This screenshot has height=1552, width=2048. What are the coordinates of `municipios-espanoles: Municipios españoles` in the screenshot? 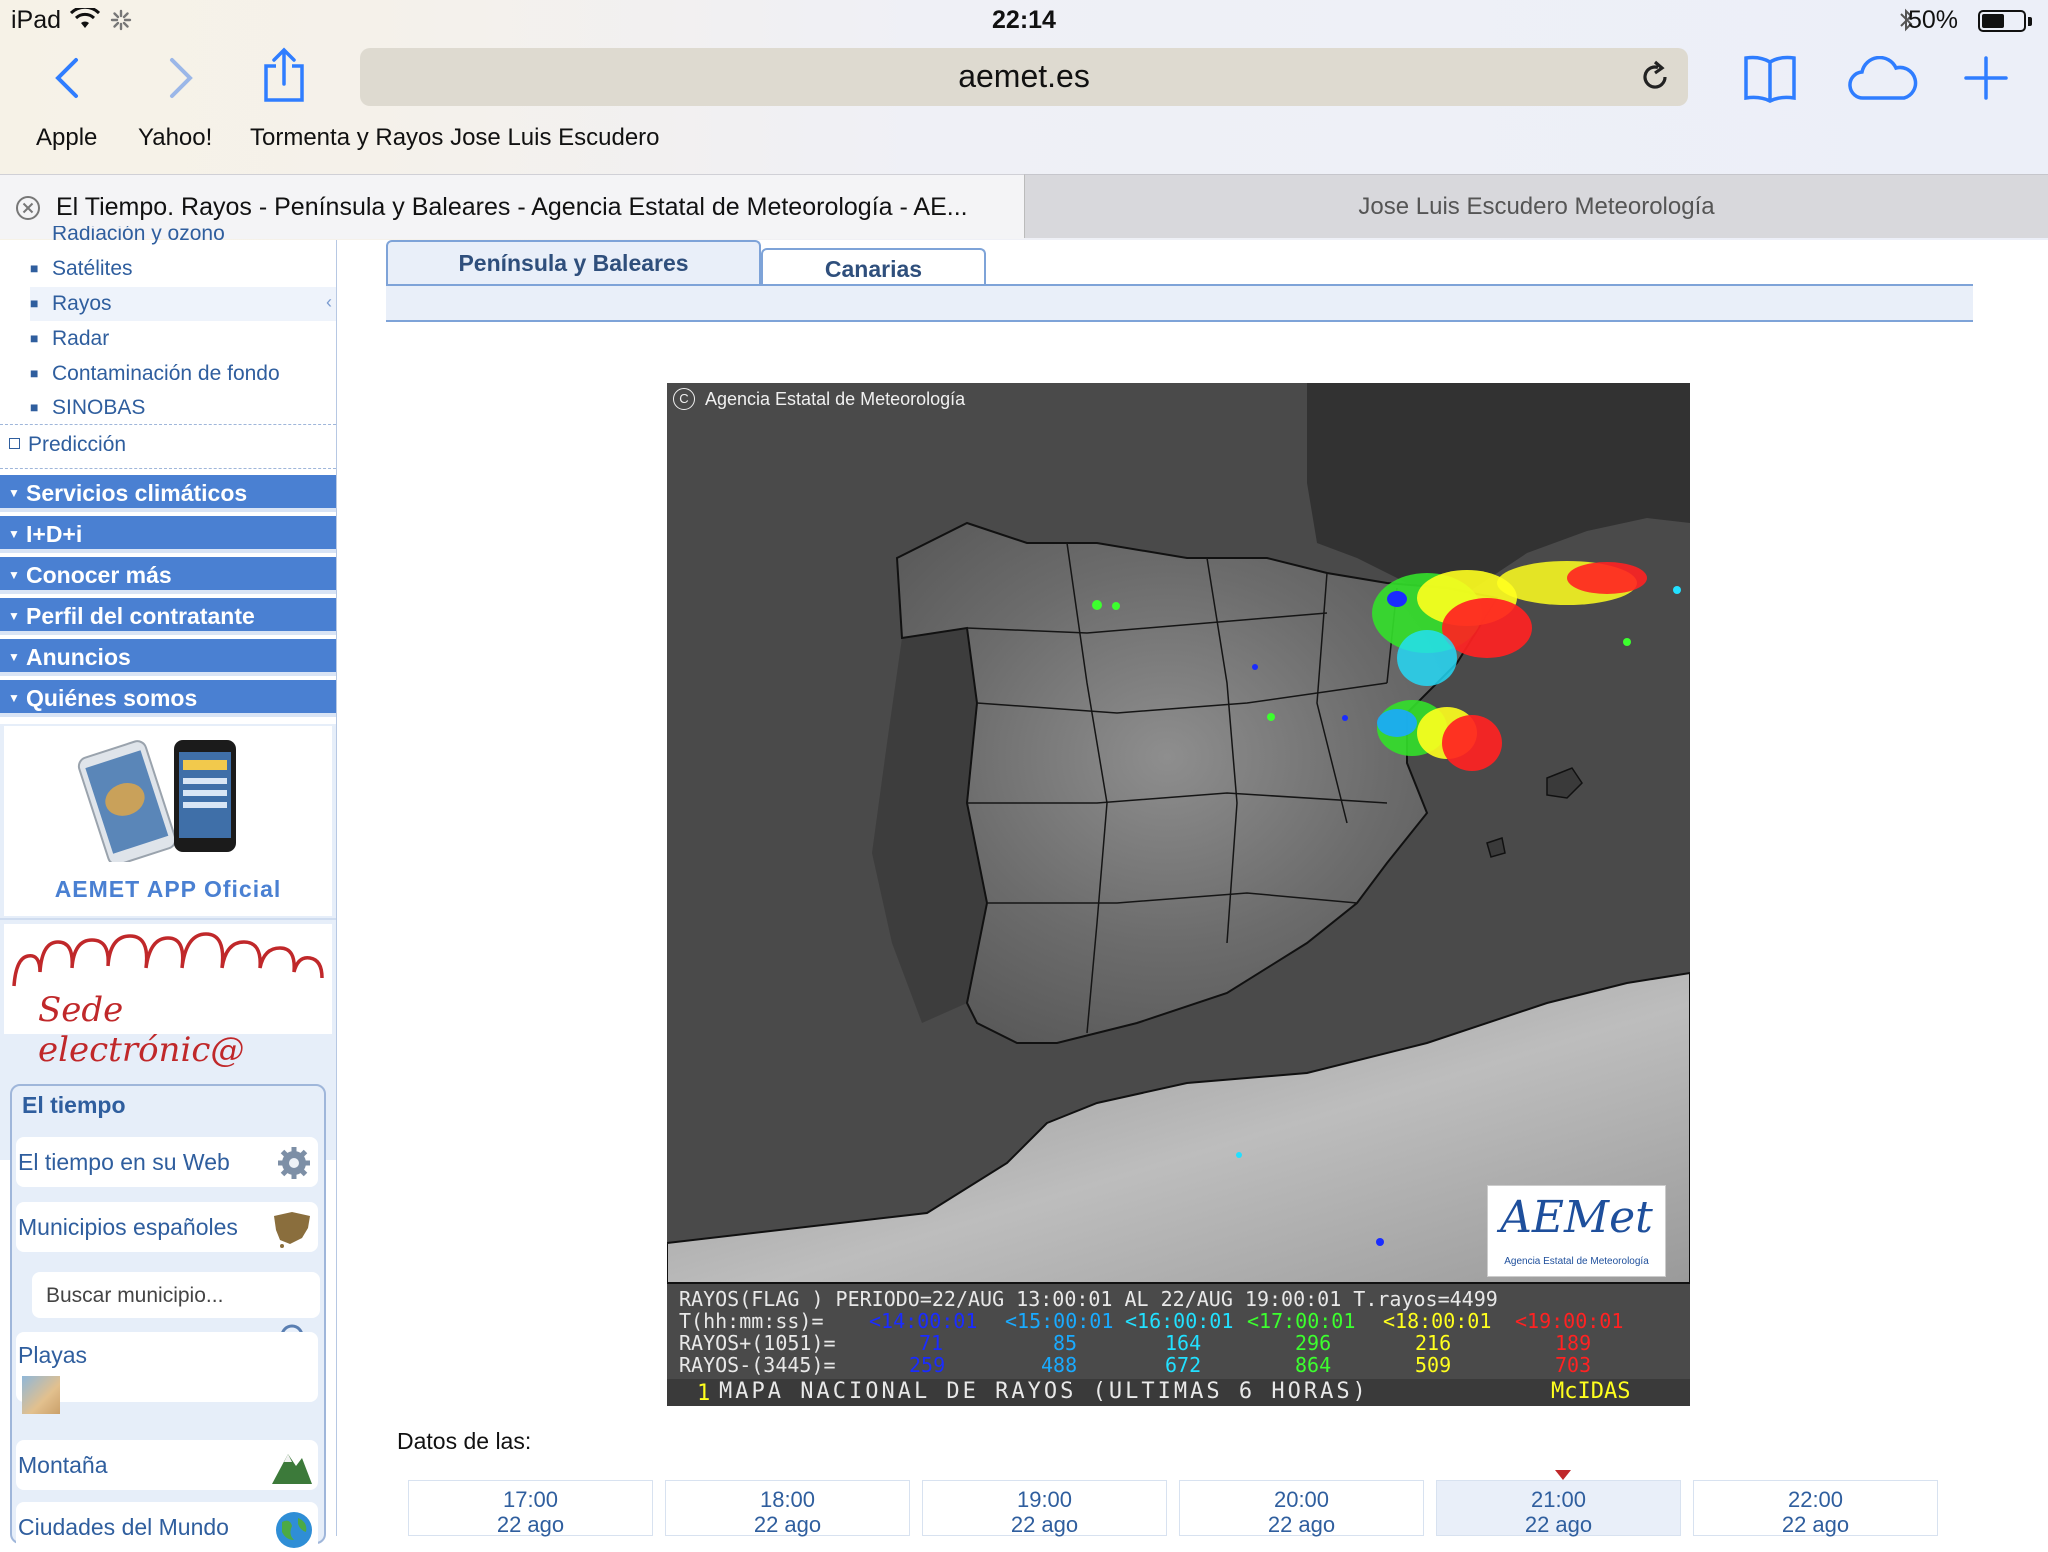 It's located at (167, 1227).